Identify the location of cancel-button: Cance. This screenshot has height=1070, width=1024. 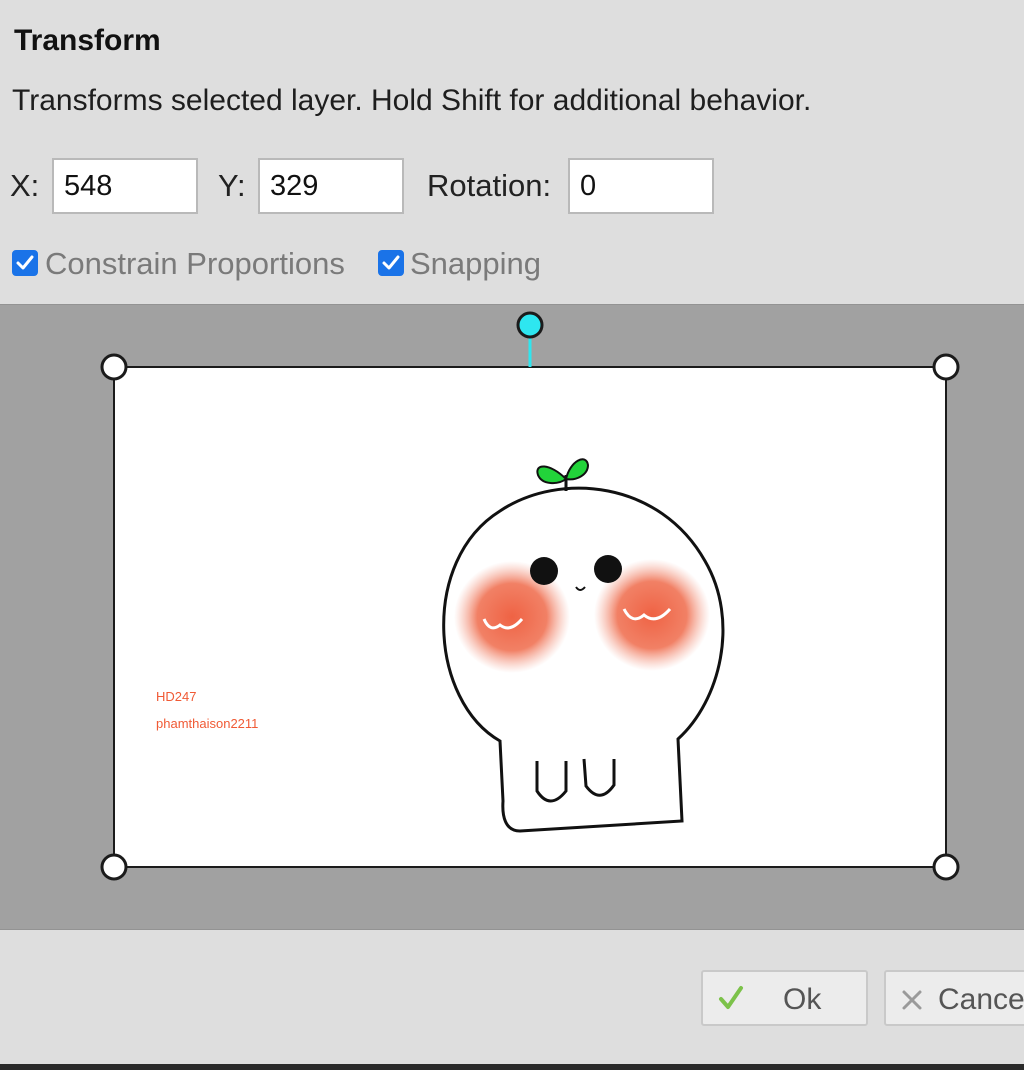
(954, 998).